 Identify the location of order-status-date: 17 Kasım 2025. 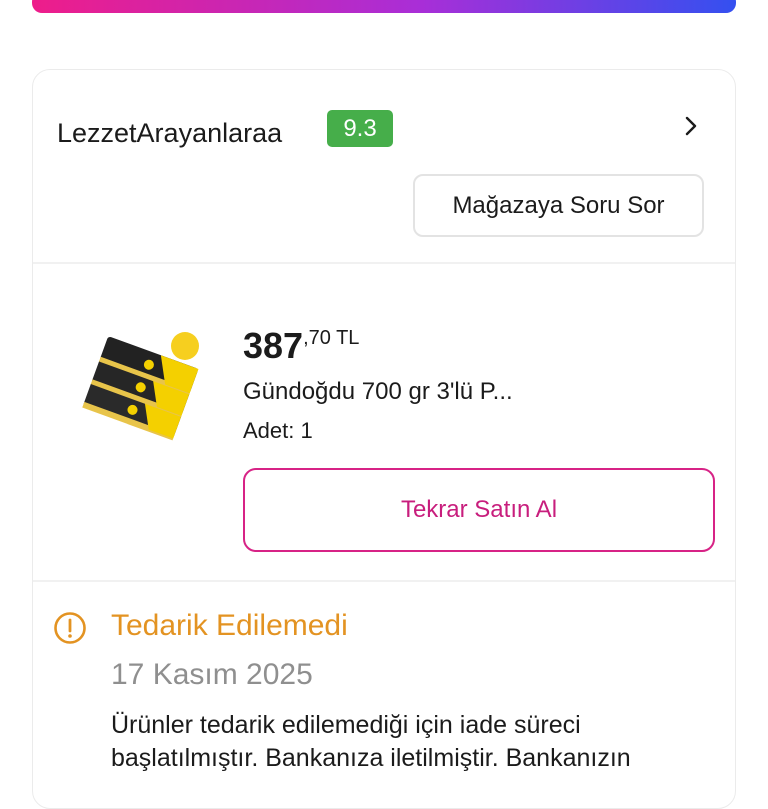
(212, 674).